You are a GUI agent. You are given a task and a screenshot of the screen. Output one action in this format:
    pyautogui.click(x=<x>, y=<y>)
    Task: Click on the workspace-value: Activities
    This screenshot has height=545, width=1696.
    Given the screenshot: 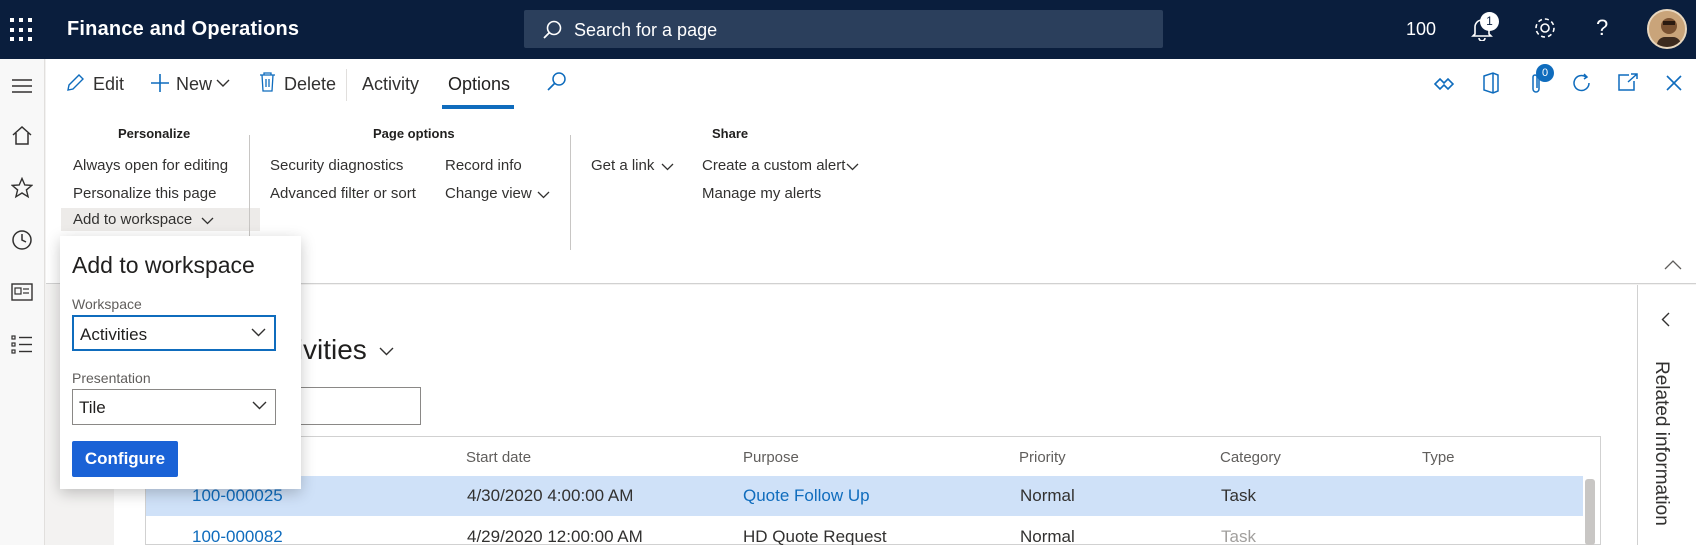 What is the action you would take?
    pyautogui.click(x=114, y=334)
    